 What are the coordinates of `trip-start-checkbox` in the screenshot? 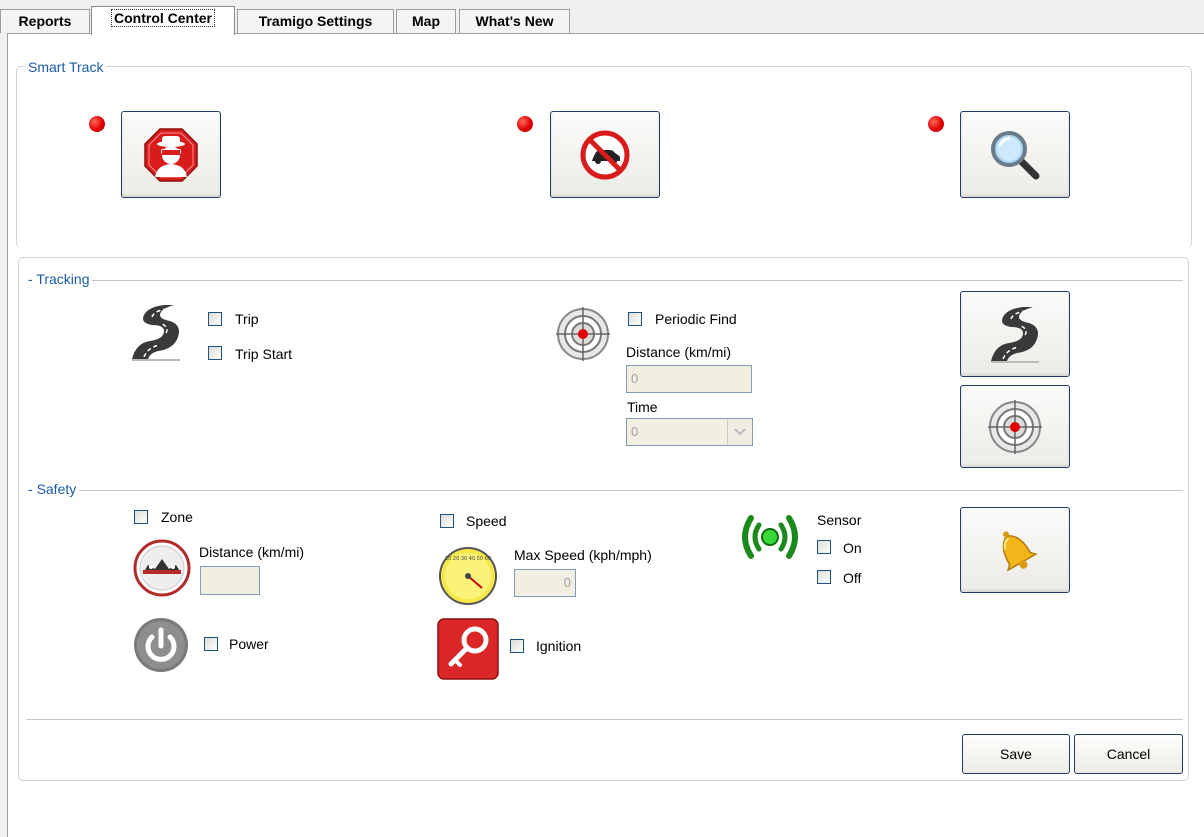 It's located at (215, 353).